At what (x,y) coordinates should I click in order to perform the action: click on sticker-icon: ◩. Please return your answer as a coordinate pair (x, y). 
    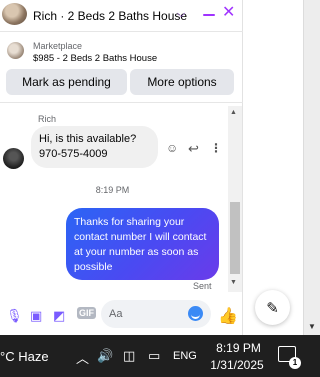
    Looking at the image, I should click on (59, 316).